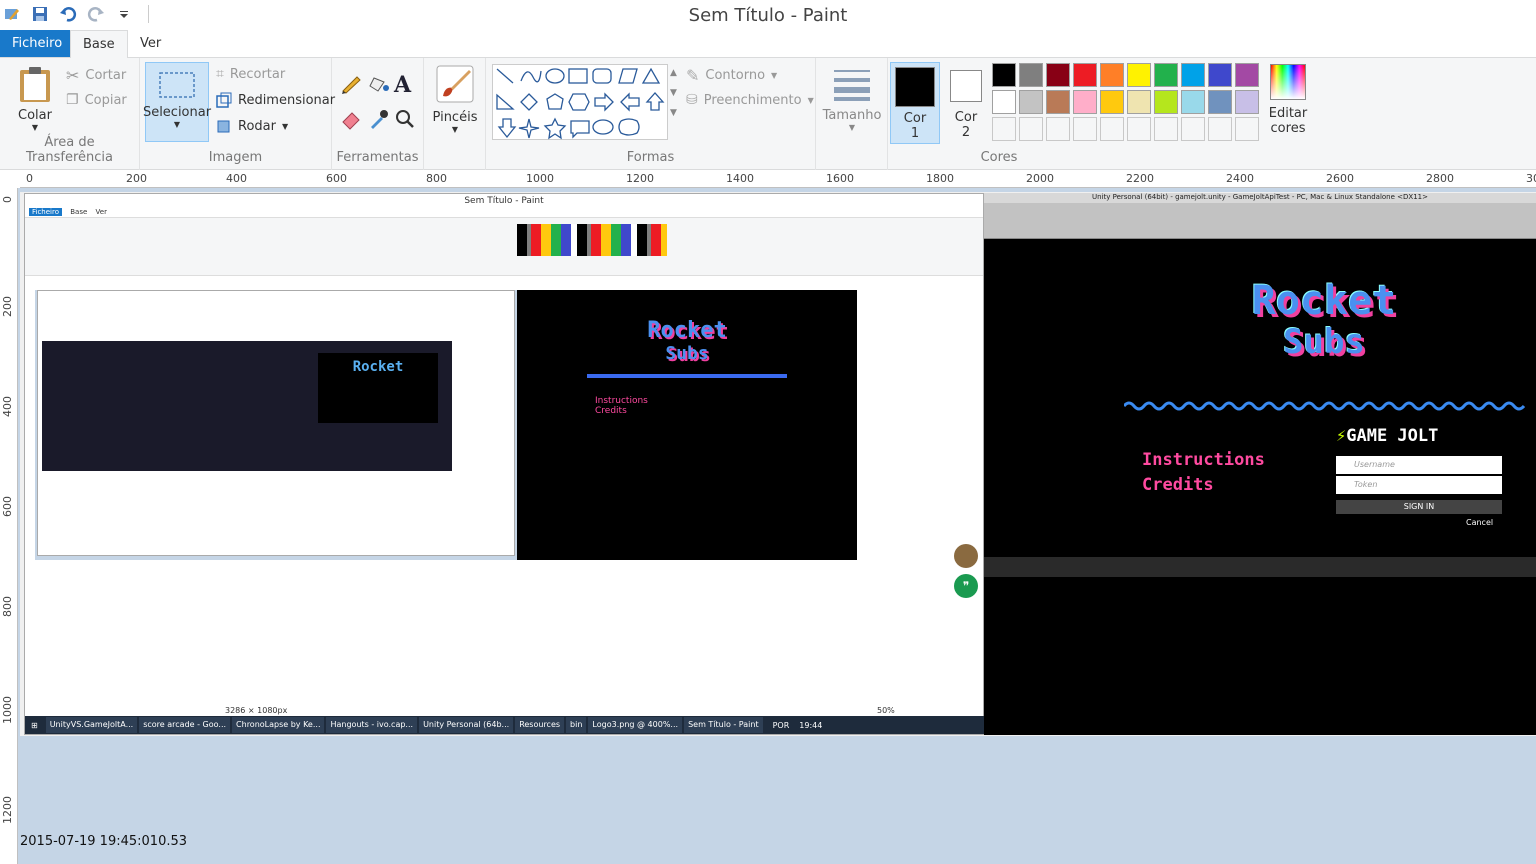 The height and width of the screenshot is (864, 1536). What do you see at coordinates (1324, 342) in the screenshot?
I see `game-title-subs: Subs` at bounding box center [1324, 342].